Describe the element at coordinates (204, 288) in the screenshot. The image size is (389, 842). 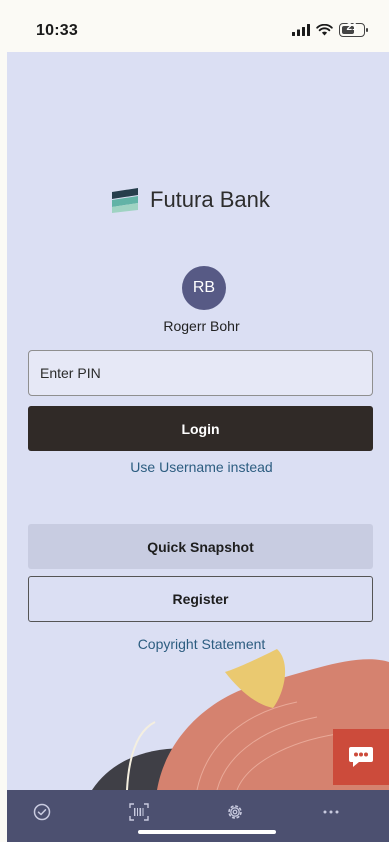
I see `user-avatar: RB` at that location.